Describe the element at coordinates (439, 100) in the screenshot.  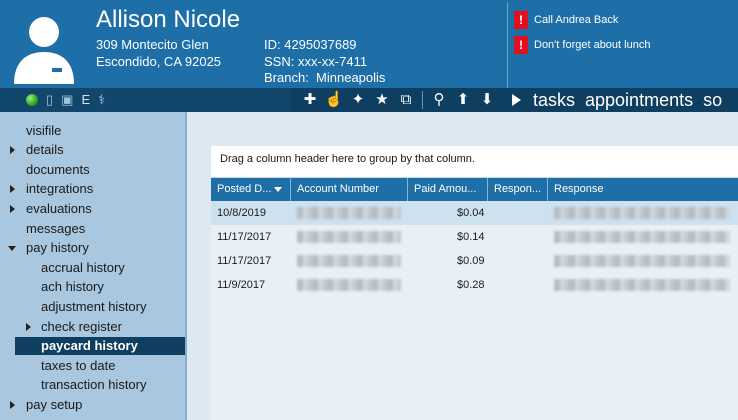
I see `search-icon: ⚲` at that location.